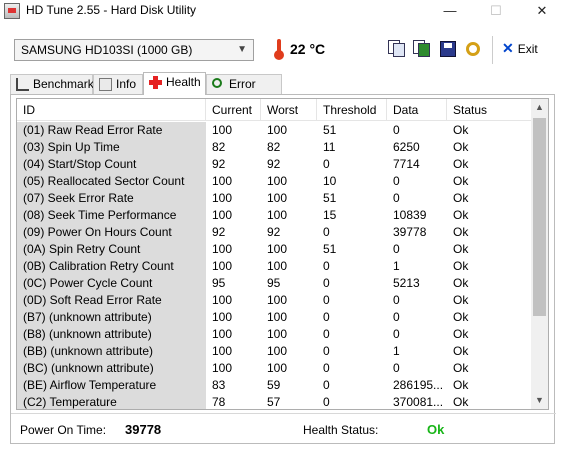  I want to click on cell-id: (0B) Calibration Retry Count, so click(111, 266).